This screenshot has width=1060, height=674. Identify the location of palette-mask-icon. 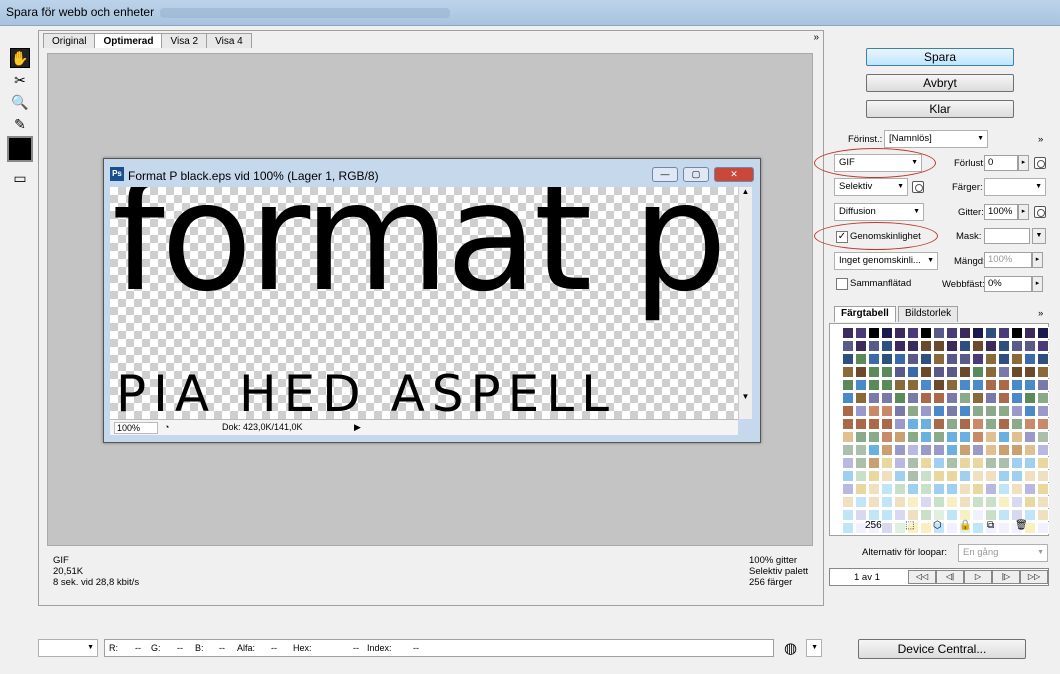
(918, 187).